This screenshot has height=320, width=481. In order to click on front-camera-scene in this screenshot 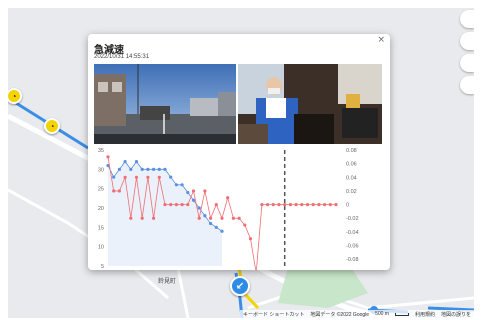, I will do `click(165, 104)`.